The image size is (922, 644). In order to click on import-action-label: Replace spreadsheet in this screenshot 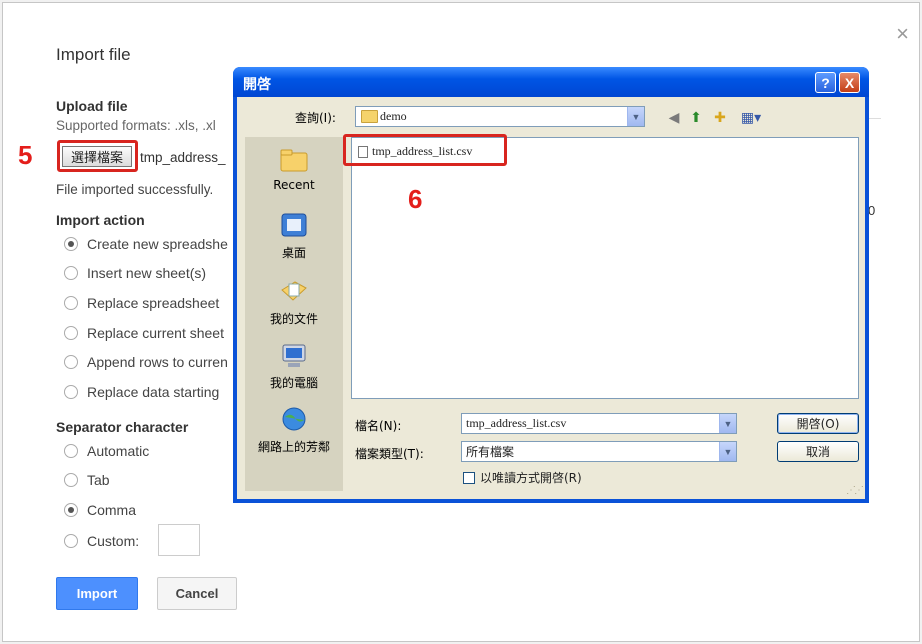, I will do `click(153, 303)`.